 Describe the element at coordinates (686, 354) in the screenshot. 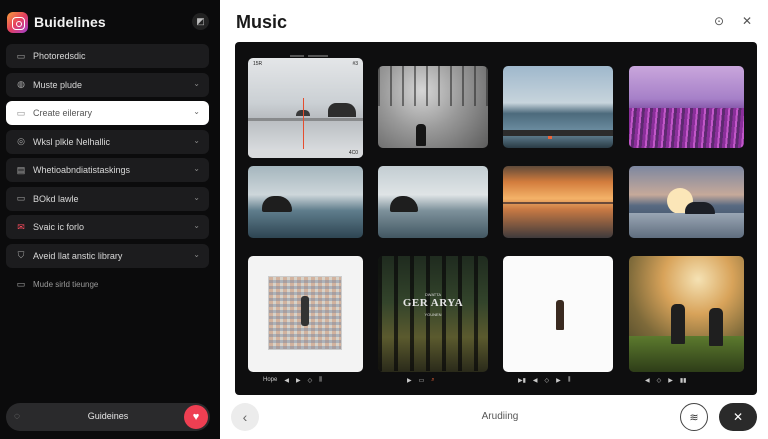

I see `grass-field` at that location.